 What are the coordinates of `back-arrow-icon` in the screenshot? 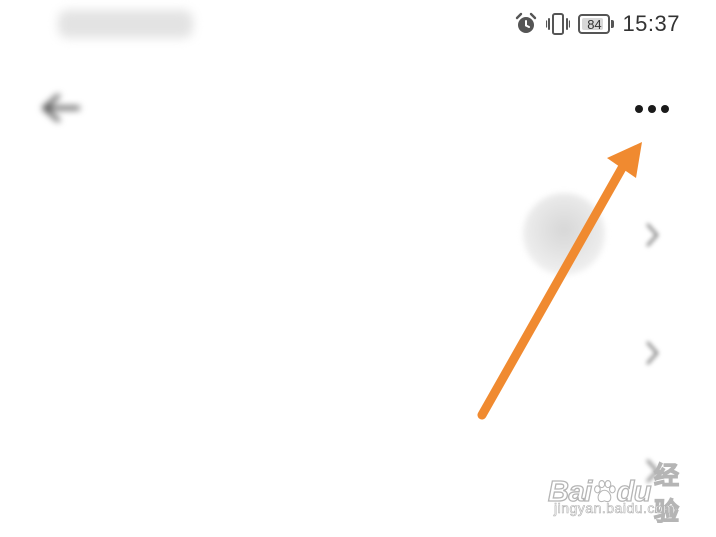 It's located at (61, 108).